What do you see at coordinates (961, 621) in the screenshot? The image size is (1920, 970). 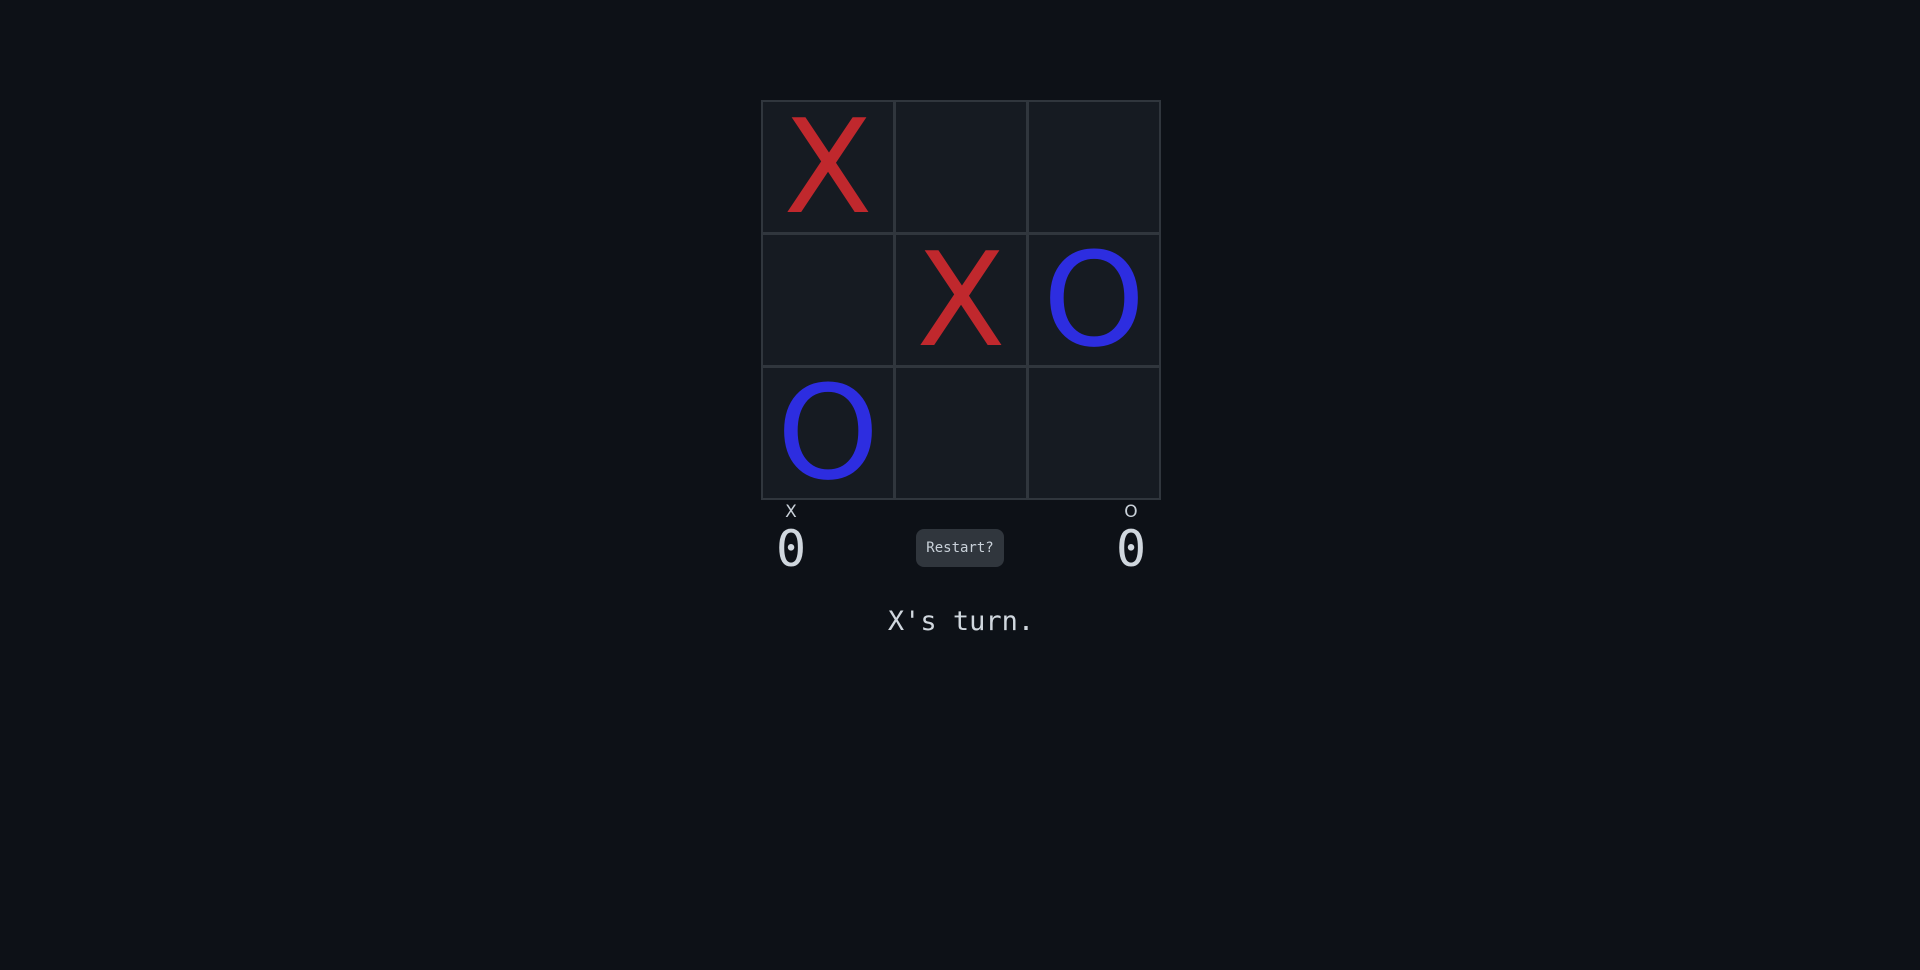 I see `turn-status: X's turn.` at bounding box center [961, 621].